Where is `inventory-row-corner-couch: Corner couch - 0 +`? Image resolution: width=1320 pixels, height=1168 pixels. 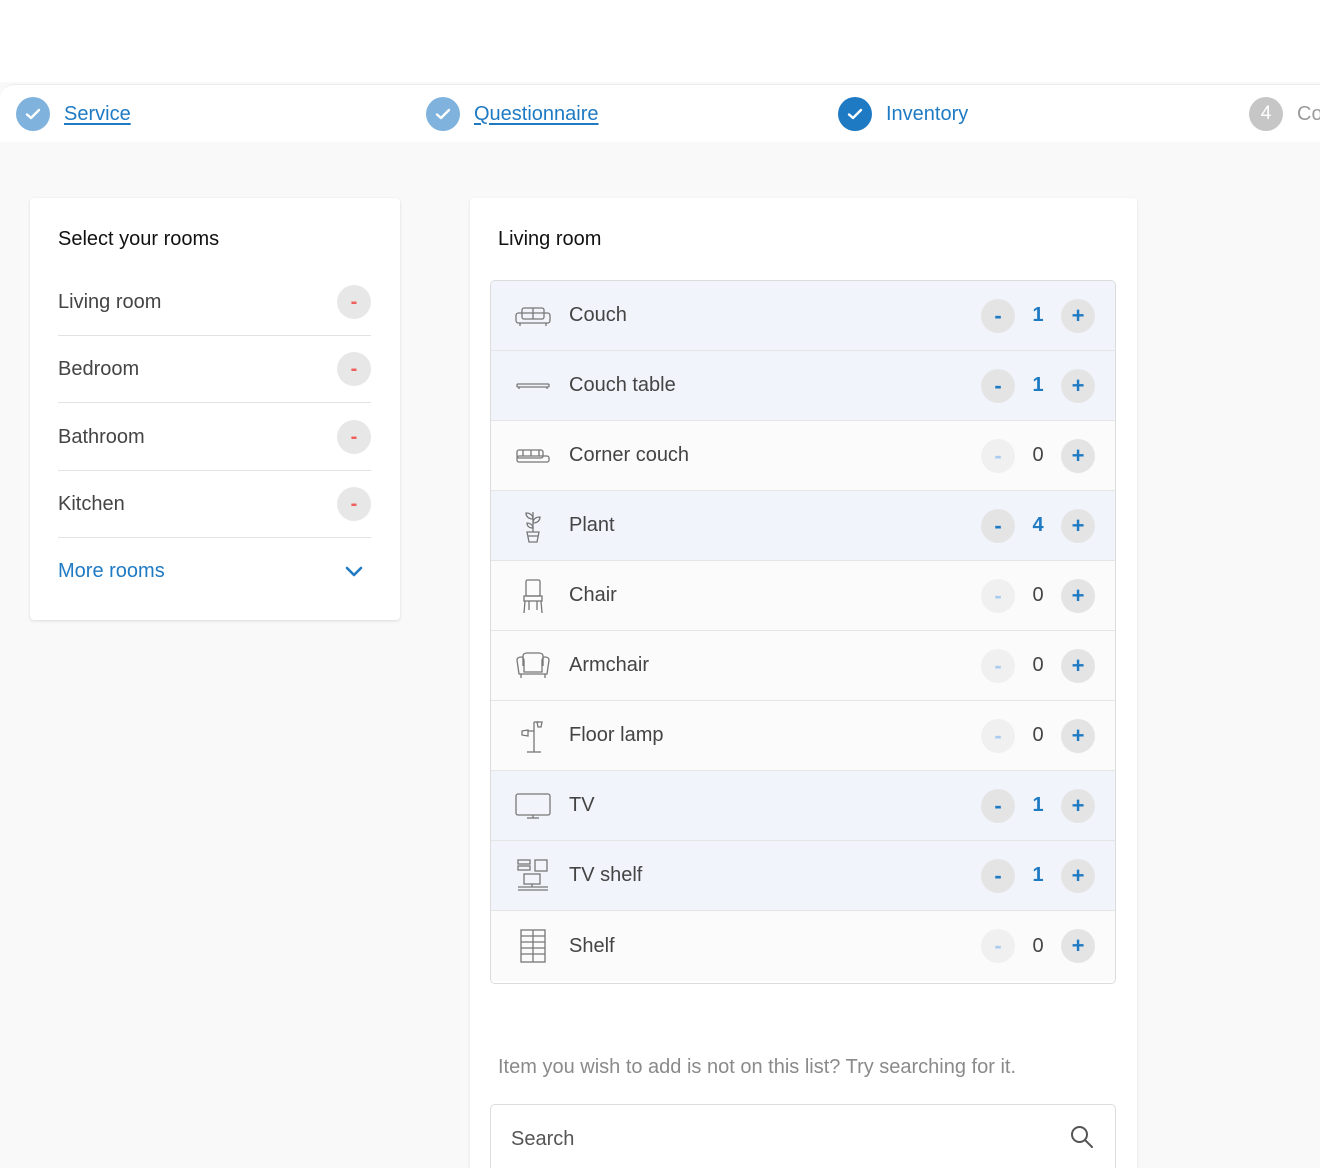 inventory-row-corner-couch: Corner couch - 0 + is located at coordinates (803, 456).